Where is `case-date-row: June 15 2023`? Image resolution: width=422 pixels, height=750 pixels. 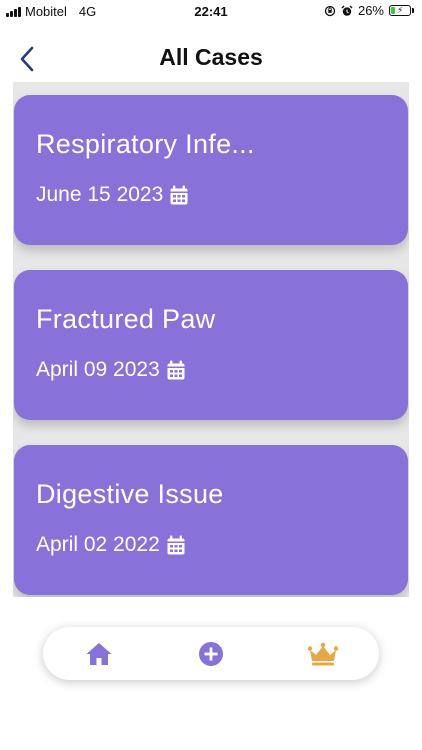
case-date-row: June 15 2023 is located at coordinates (112, 195).